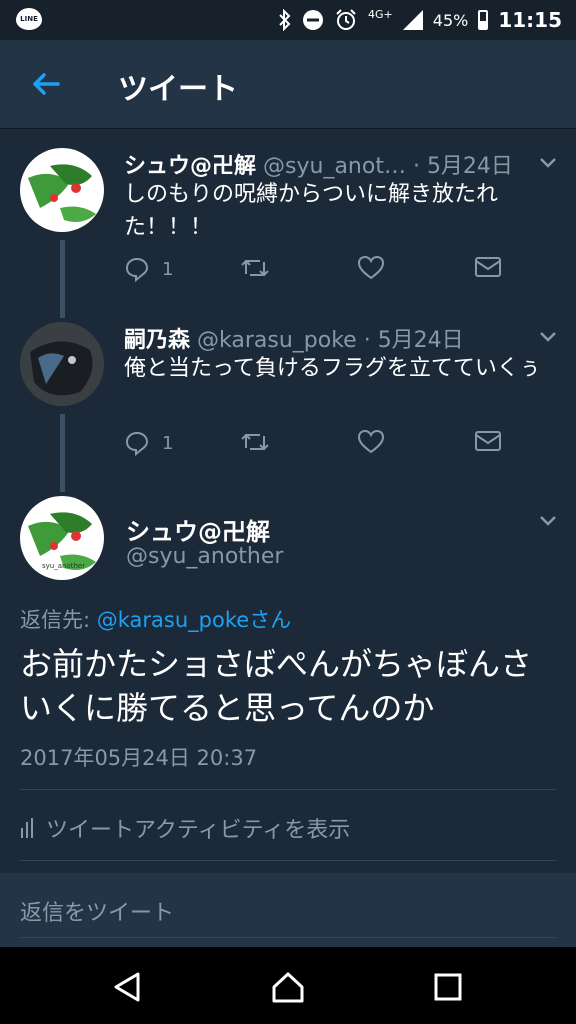 Image resolution: width=576 pixels, height=1024 pixels. I want to click on reply-input: 返信をツイート, so click(97, 911).